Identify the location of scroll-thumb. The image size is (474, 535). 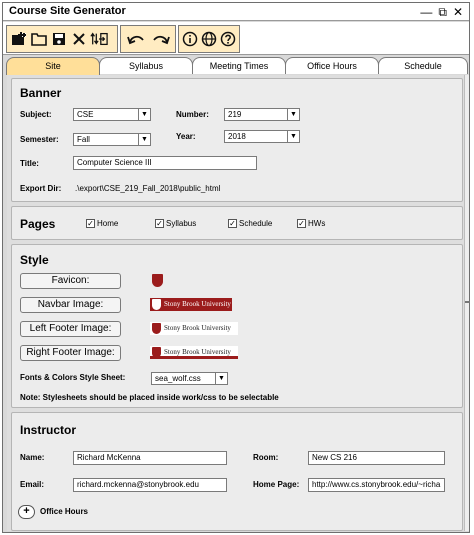
(467, 302).